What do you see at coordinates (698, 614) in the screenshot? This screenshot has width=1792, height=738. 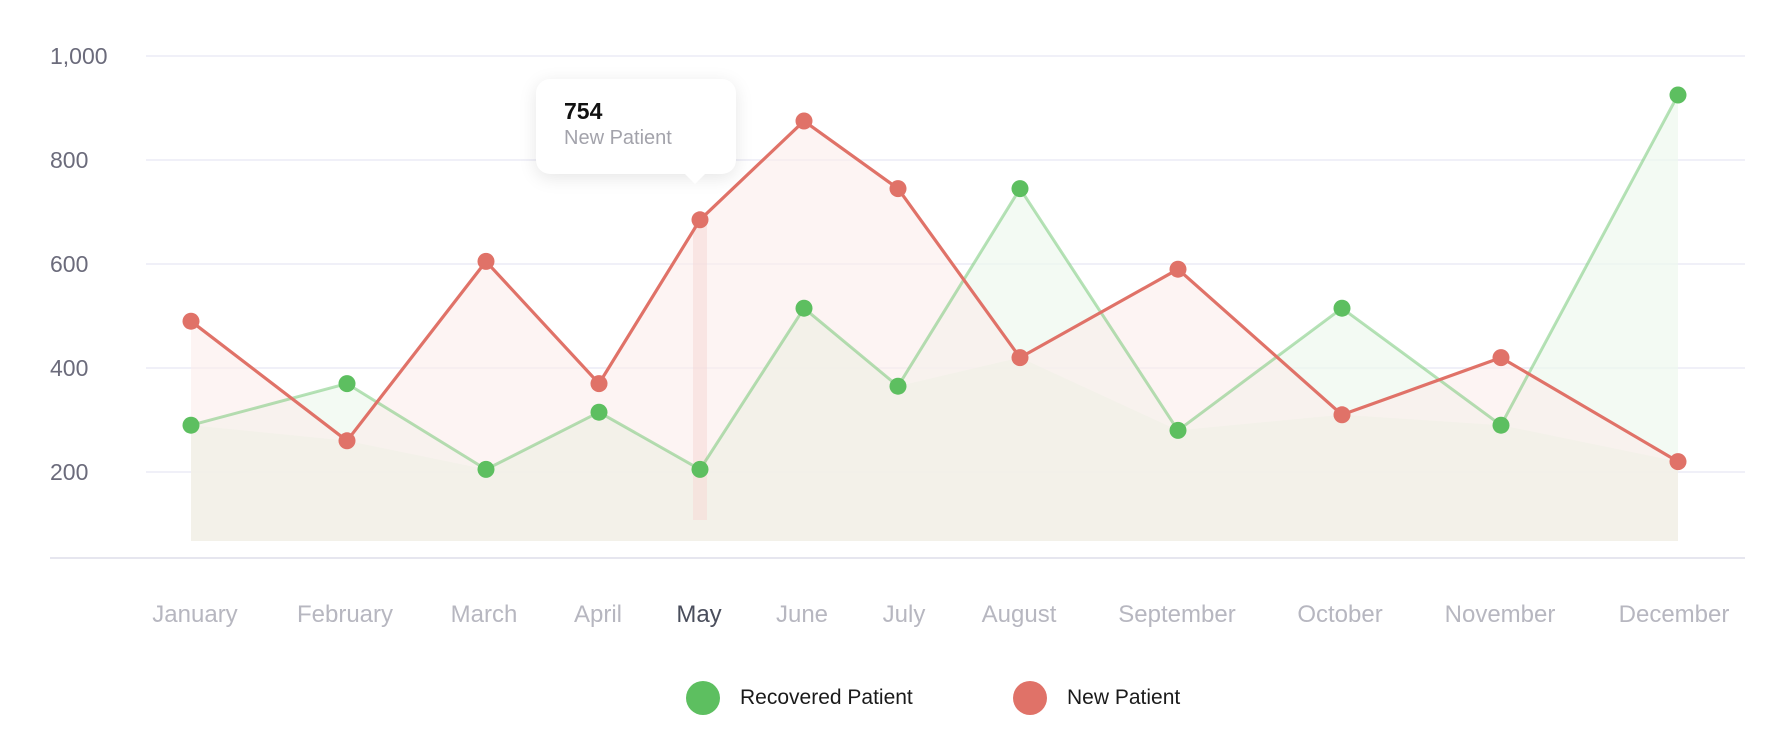 I see `x-tick-label-may: May` at bounding box center [698, 614].